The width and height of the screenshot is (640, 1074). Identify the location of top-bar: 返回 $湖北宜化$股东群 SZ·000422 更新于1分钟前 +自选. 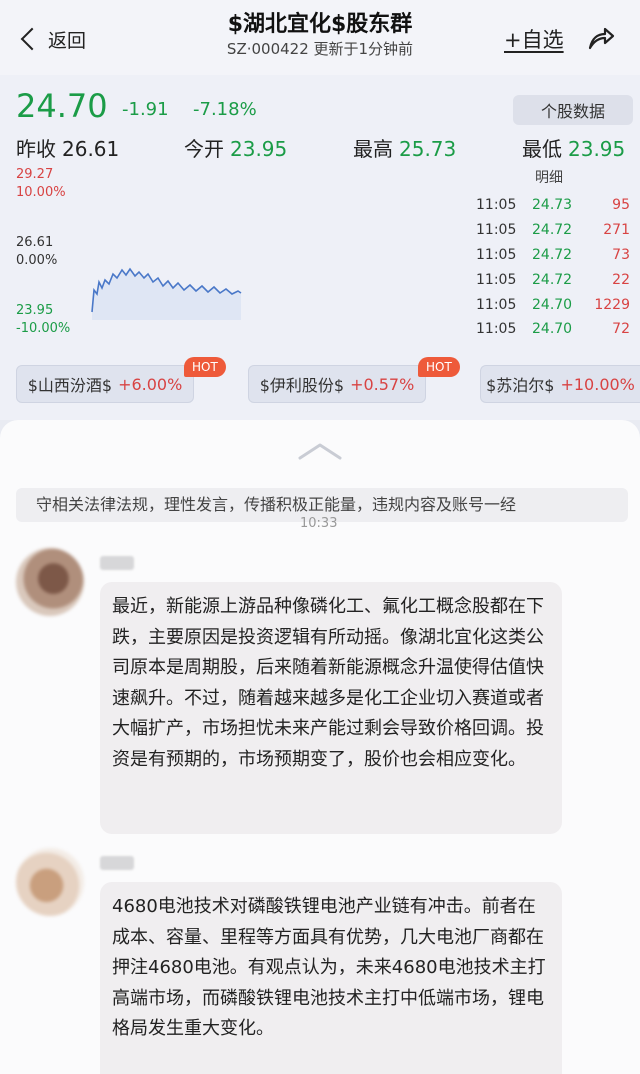
(320, 37).